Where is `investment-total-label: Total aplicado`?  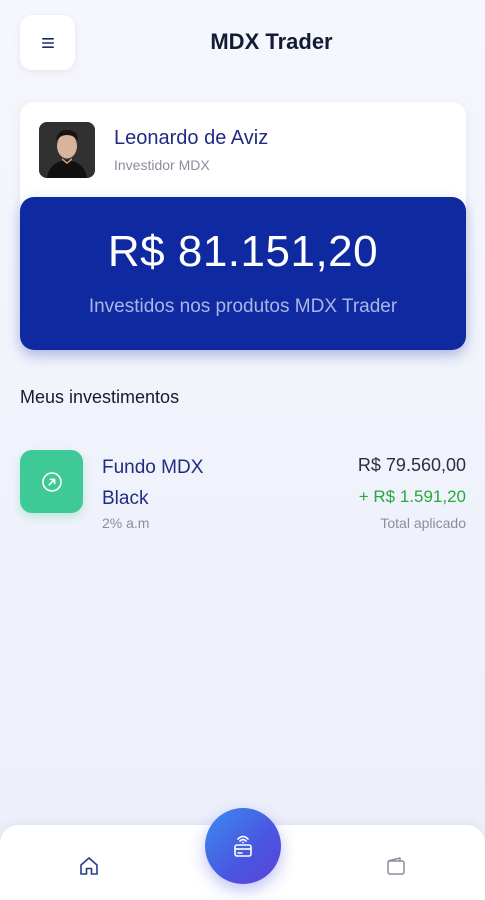 investment-total-label: Total aplicado is located at coordinates (423, 523).